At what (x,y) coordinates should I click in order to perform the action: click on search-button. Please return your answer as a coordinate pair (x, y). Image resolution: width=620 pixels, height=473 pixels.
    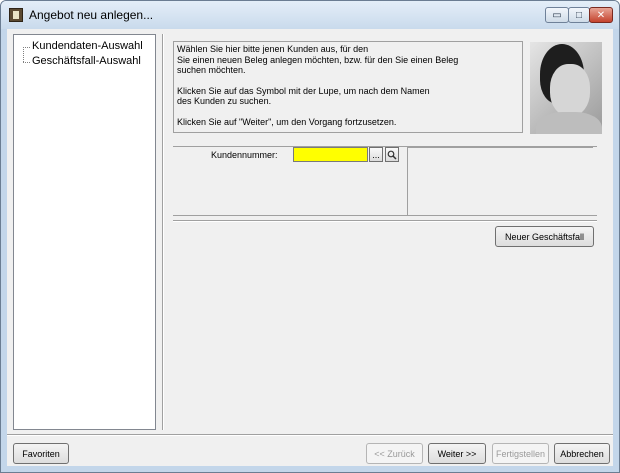
    Looking at the image, I should click on (392, 154).